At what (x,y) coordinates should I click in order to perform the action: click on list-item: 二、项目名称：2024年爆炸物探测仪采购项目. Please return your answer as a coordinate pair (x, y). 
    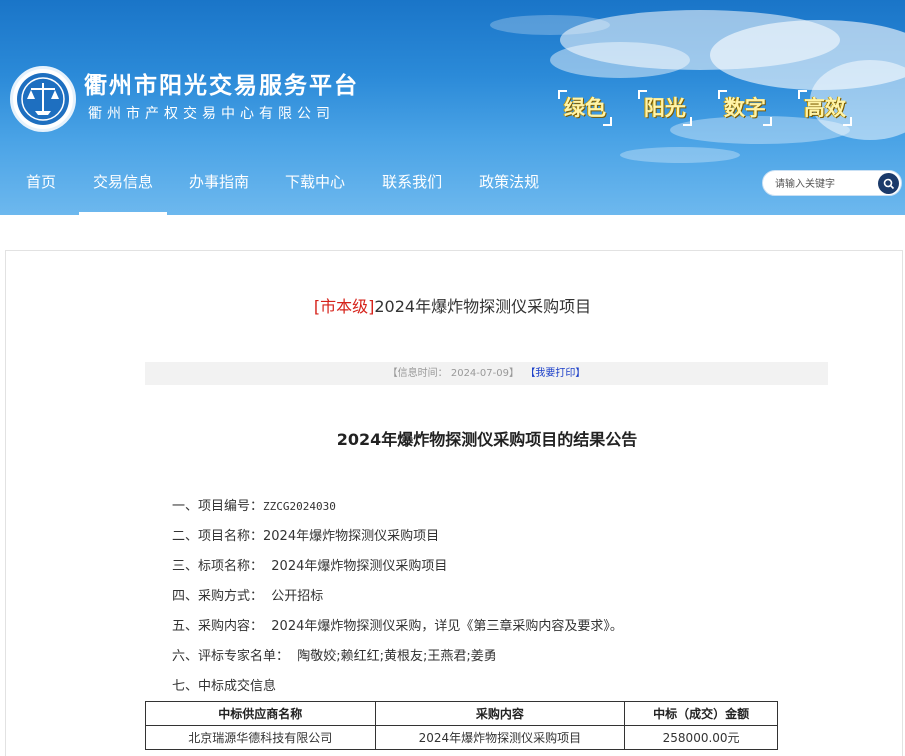
    Looking at the image, I should click on (306, 536).